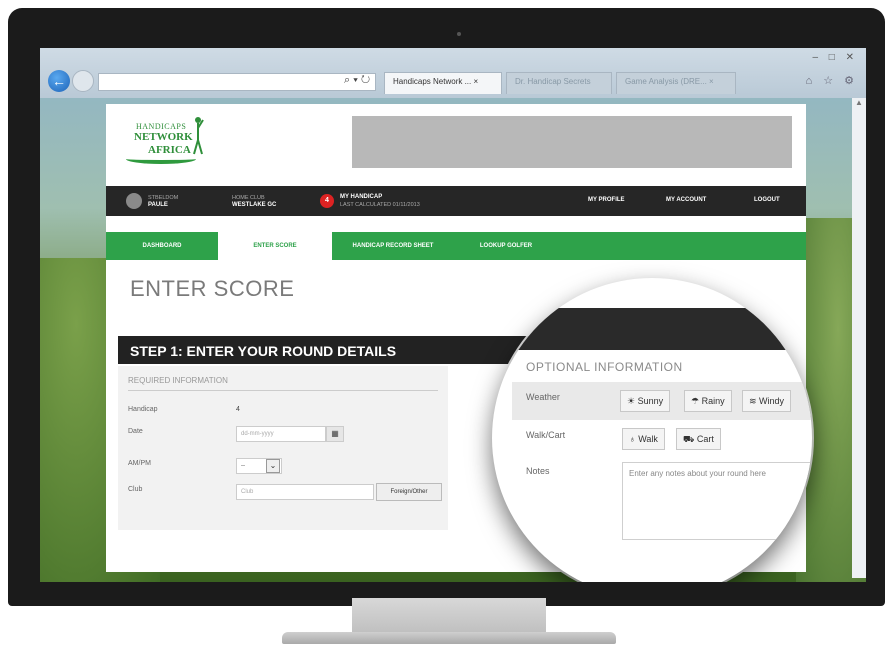  What do you see at coordinates (859, 102) in the screenshot?
I see `scroll-up-icon: ▲` at bounding box center [859, 102].